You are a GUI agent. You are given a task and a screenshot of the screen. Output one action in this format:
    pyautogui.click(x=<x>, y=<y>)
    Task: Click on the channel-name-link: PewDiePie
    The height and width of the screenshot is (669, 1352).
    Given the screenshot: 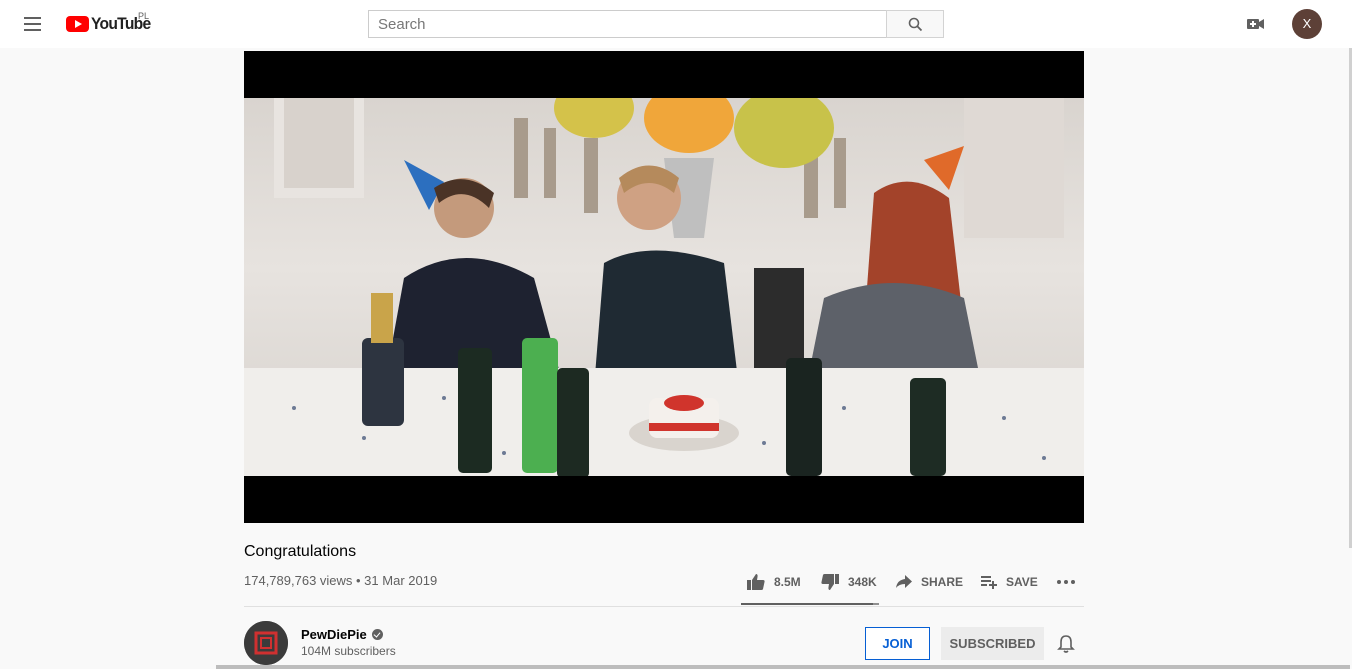 What is the action you would take?
    pyautogui.click(x=342, y=634)
    